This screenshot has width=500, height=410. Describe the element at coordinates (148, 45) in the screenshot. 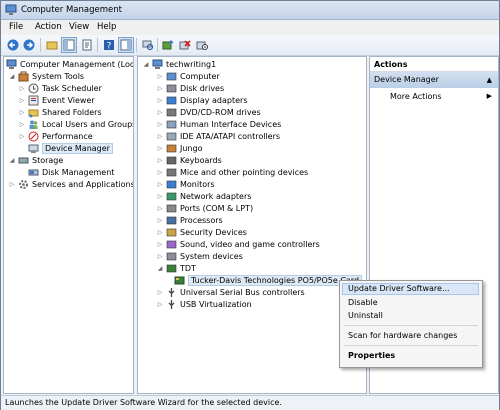

I see `scan-hardware-button` at that location.